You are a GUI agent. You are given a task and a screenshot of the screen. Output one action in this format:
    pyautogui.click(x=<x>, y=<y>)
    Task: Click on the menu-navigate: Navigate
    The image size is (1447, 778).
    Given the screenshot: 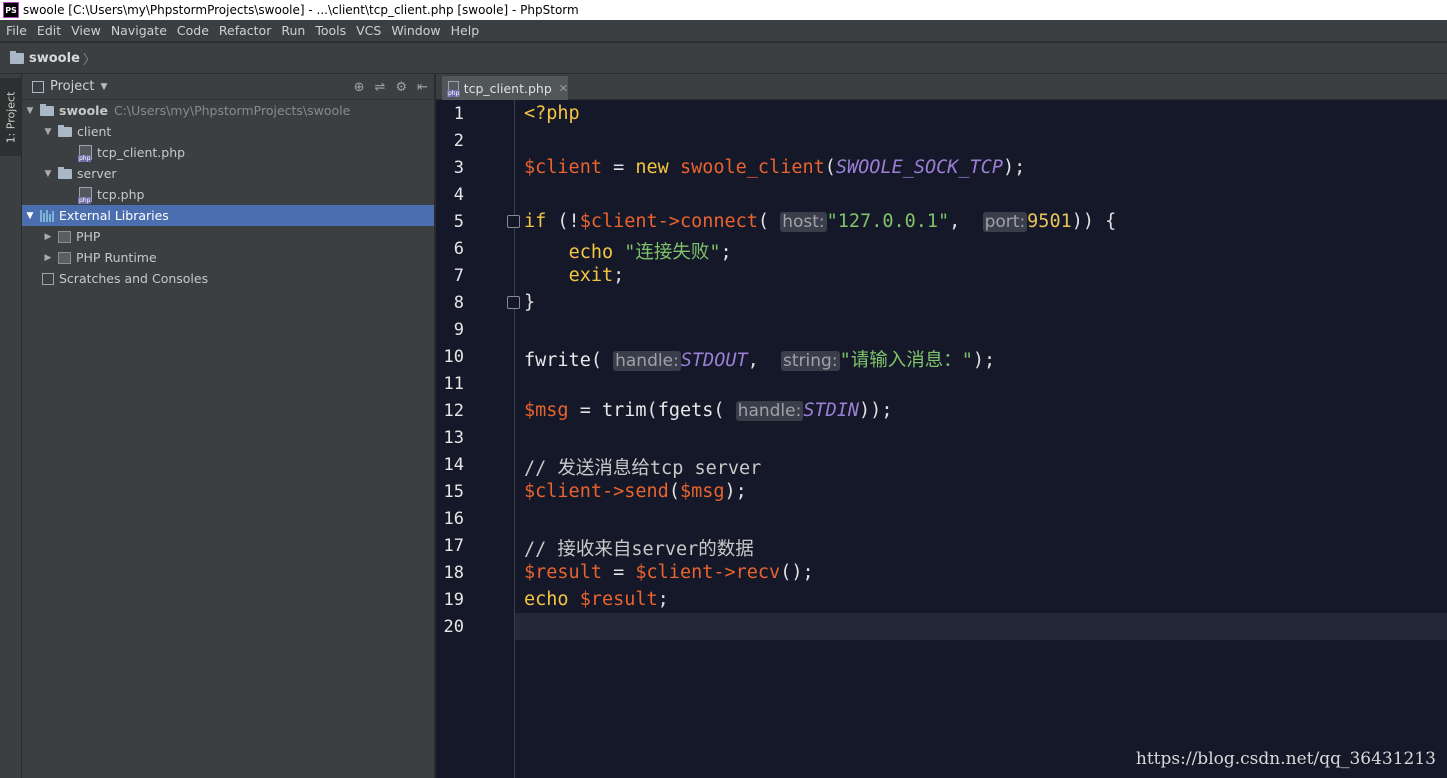 What is the action you would take?
    pyautogui.click(x=139, y=30)
    